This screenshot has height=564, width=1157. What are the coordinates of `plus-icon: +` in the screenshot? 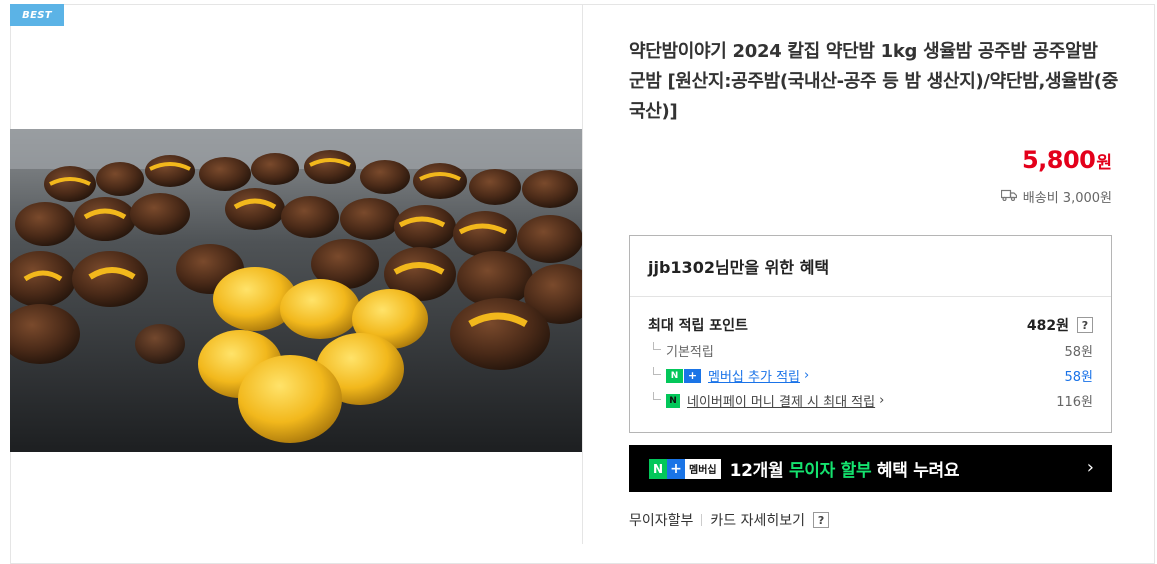 It's located at (676, 468).